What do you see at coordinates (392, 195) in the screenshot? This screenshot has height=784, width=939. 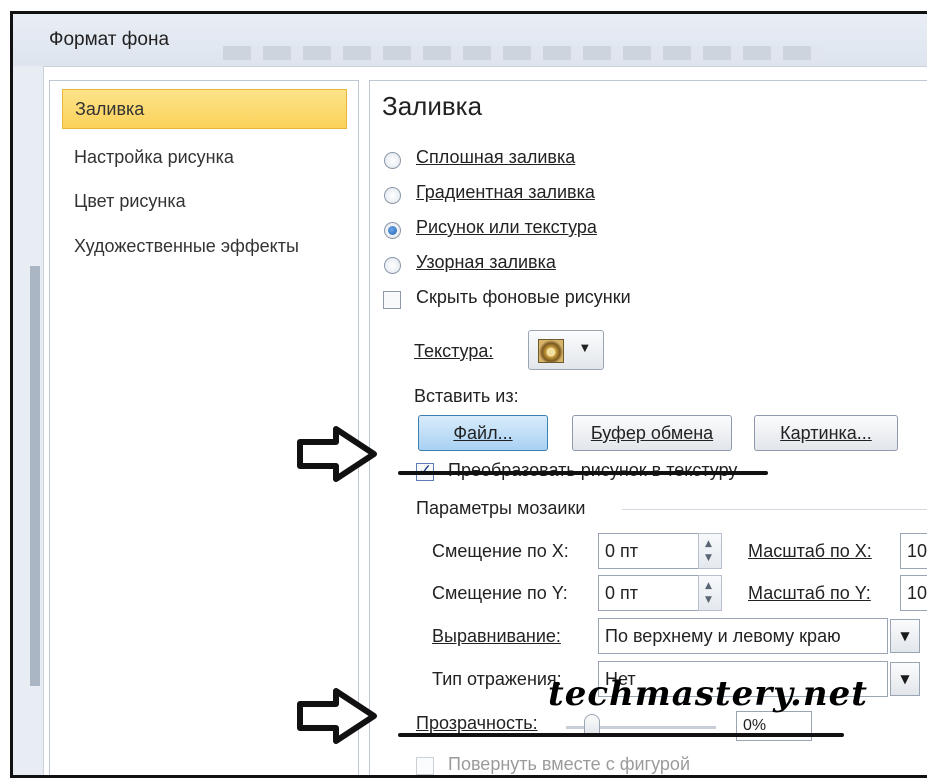 I see `gradient-fill-radio` at bounding box center [392, 195].